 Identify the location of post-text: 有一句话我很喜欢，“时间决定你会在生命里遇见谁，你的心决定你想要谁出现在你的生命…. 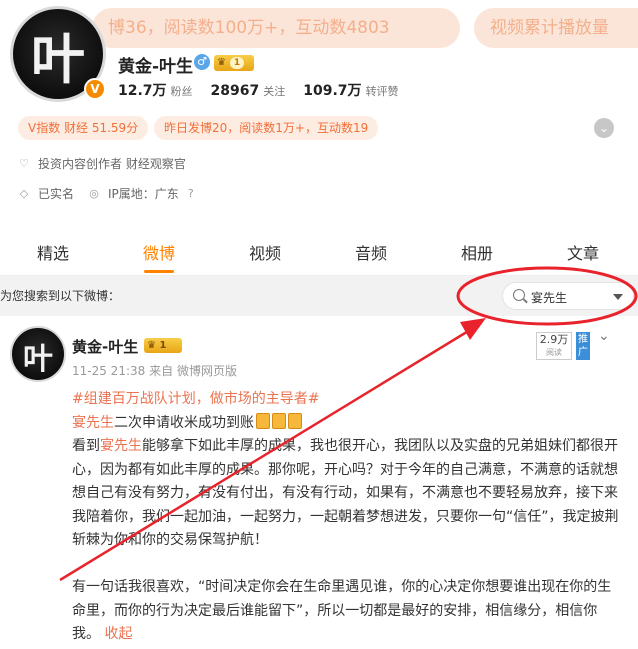
(342, 610).